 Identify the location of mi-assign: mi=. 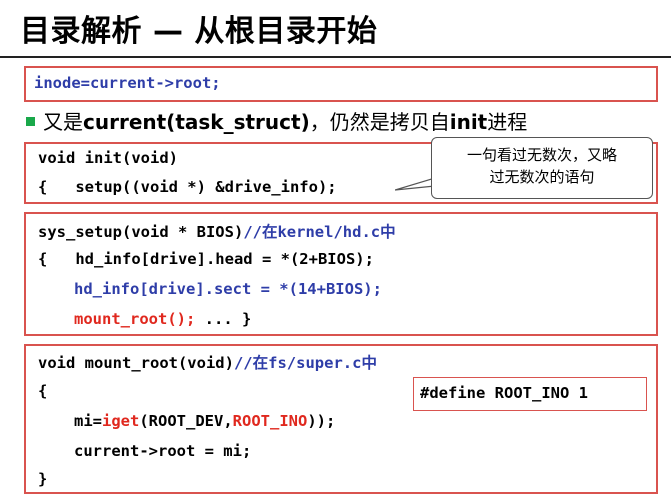
(88, 421).